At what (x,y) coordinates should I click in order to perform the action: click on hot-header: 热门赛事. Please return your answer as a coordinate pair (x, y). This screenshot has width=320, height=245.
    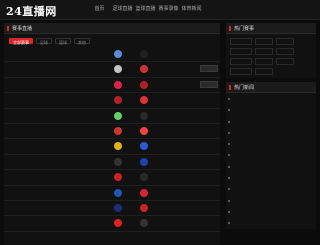
    Looking at the image, I should click on (271, 28).